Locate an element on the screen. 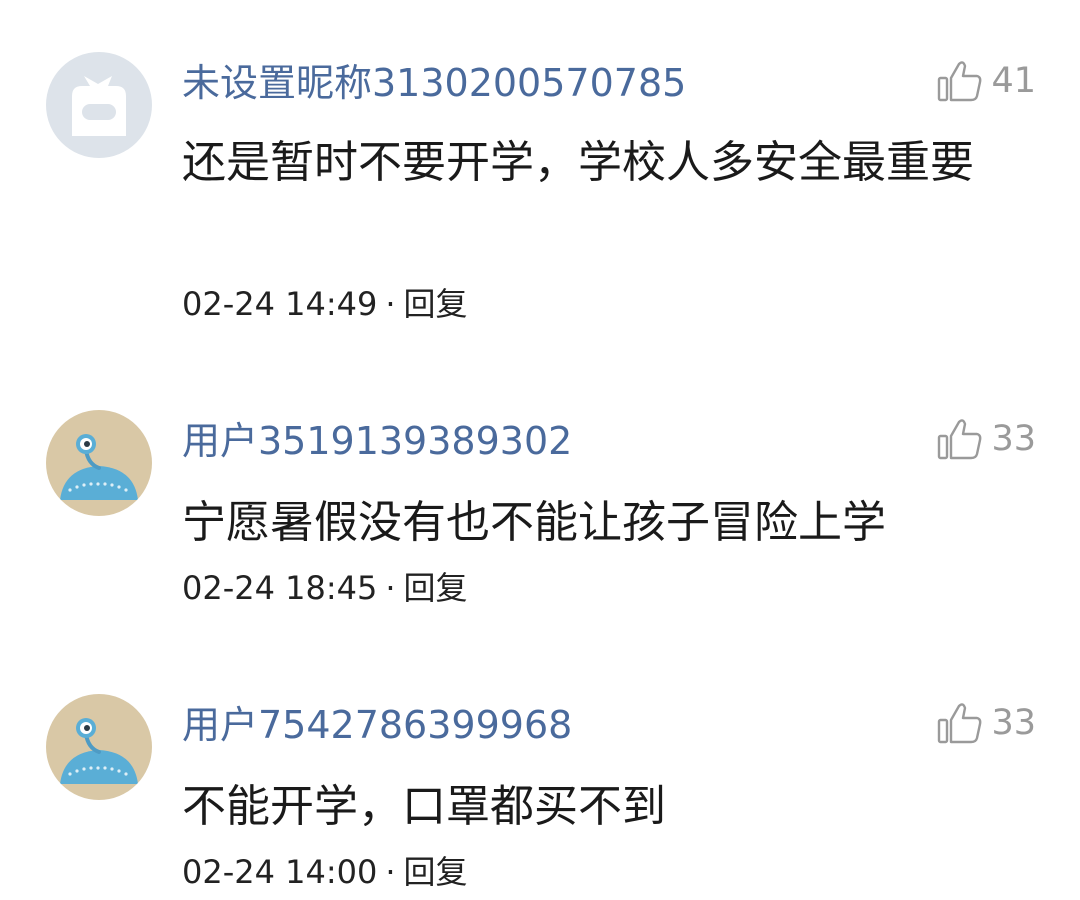  comment-text: 不能开学，口罩都买不到 is located at coordinates (424, 806).